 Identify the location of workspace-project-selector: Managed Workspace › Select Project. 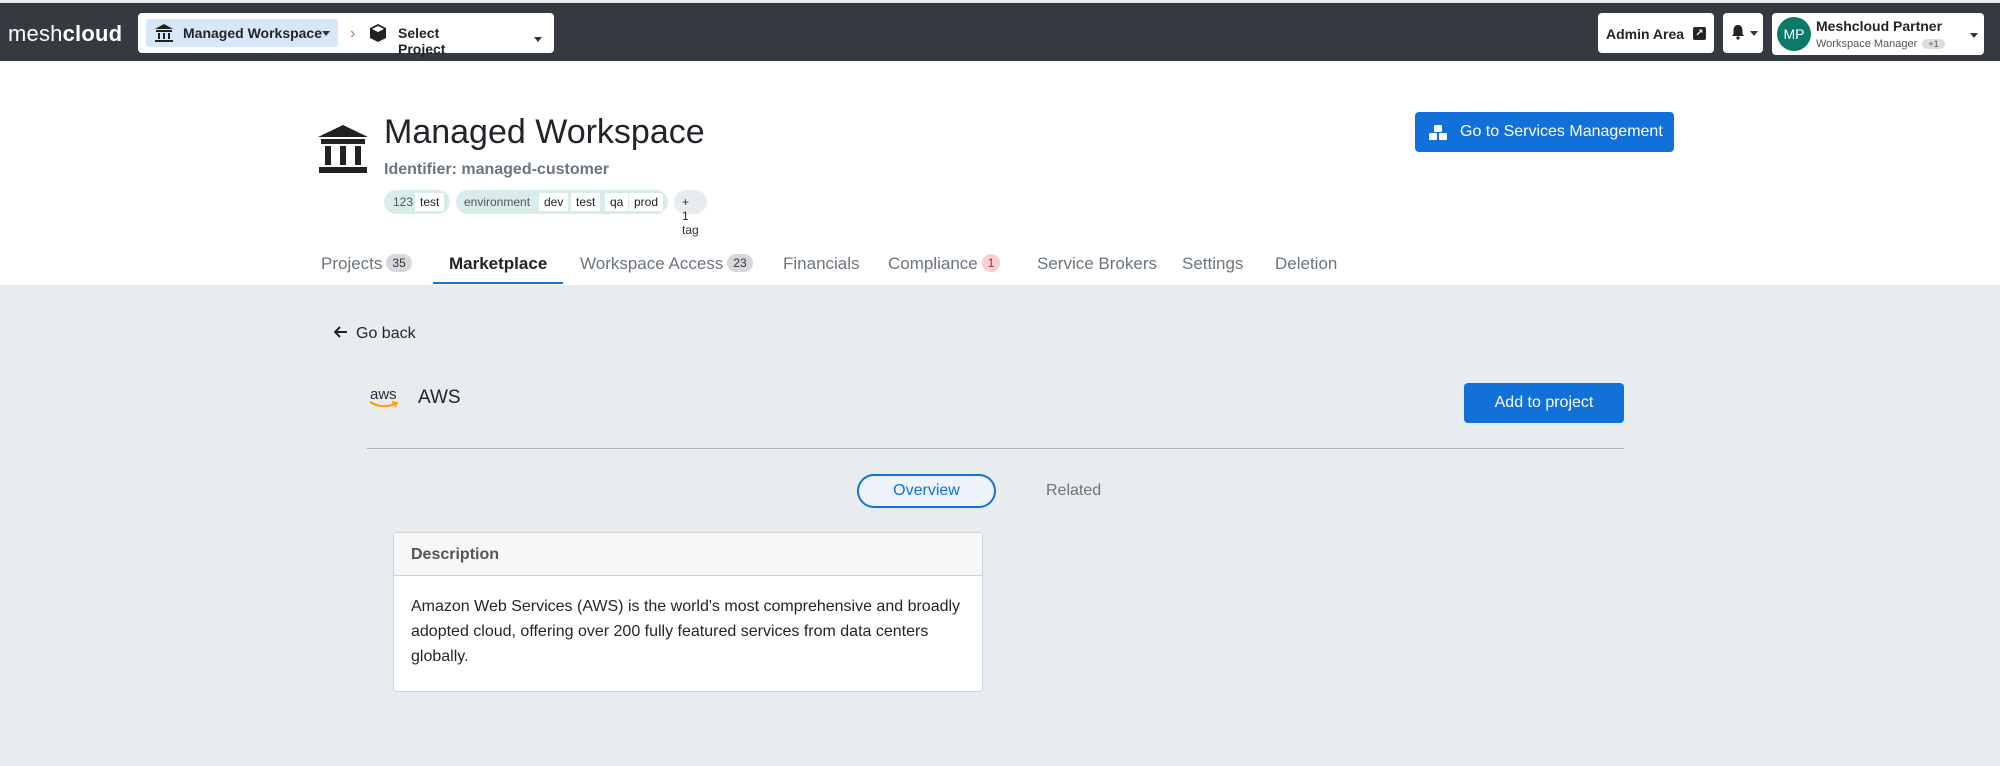
(346, 35).